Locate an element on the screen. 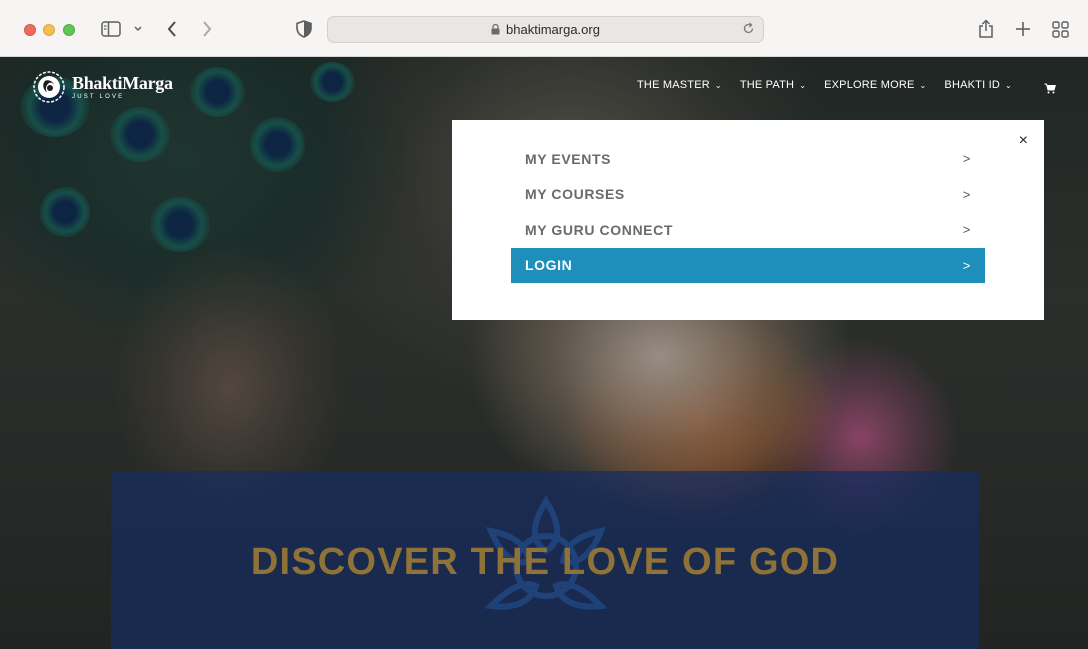 This screenshot has height=649, width=1088. hero-title: DISCOVER THE LOVE OF GOD is located at coordinates (545, 562).